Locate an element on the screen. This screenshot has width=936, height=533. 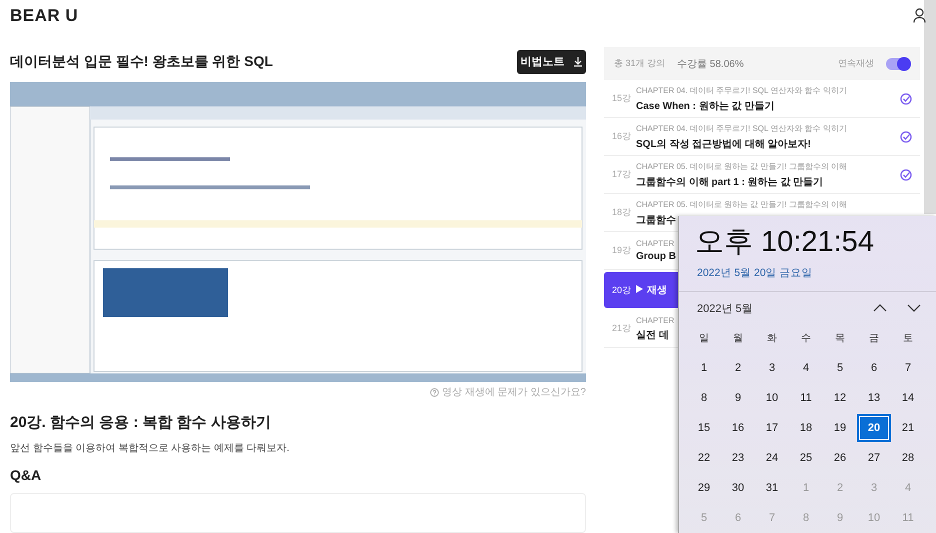
calendar-day: 17 is located at coordinates (772, 428).